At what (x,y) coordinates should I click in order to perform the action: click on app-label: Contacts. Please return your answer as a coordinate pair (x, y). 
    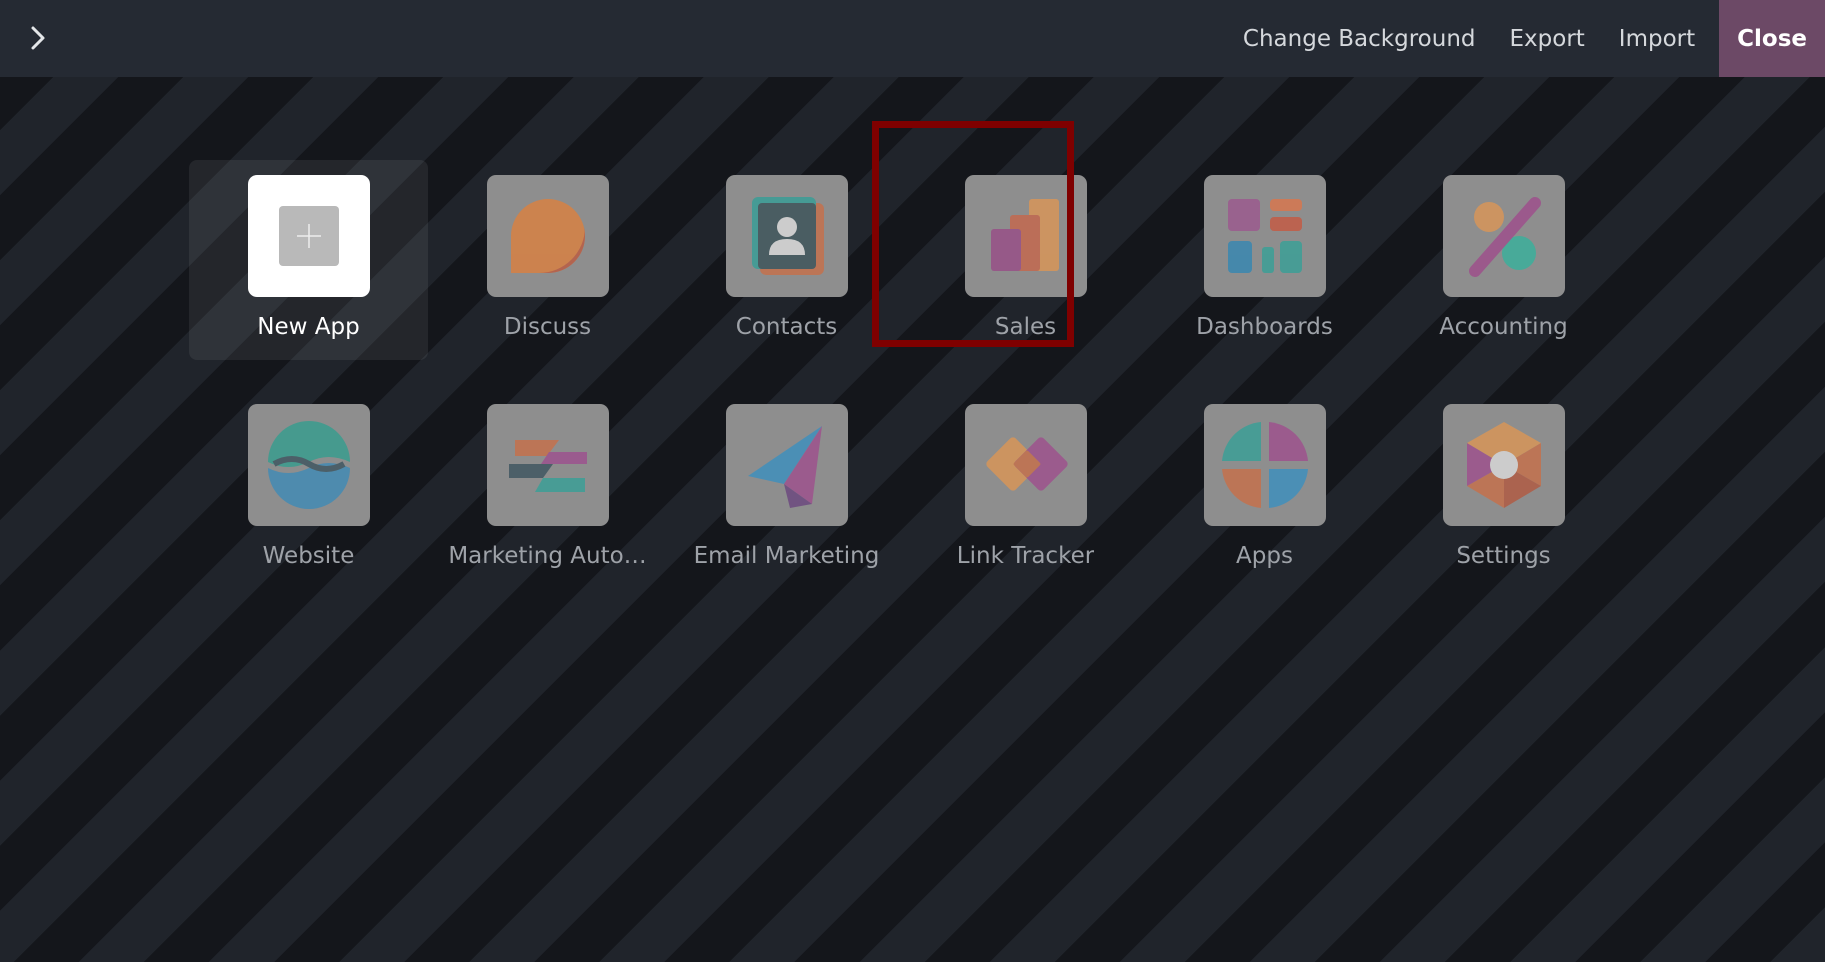
    Looking at the image, I should click on (786, 327).